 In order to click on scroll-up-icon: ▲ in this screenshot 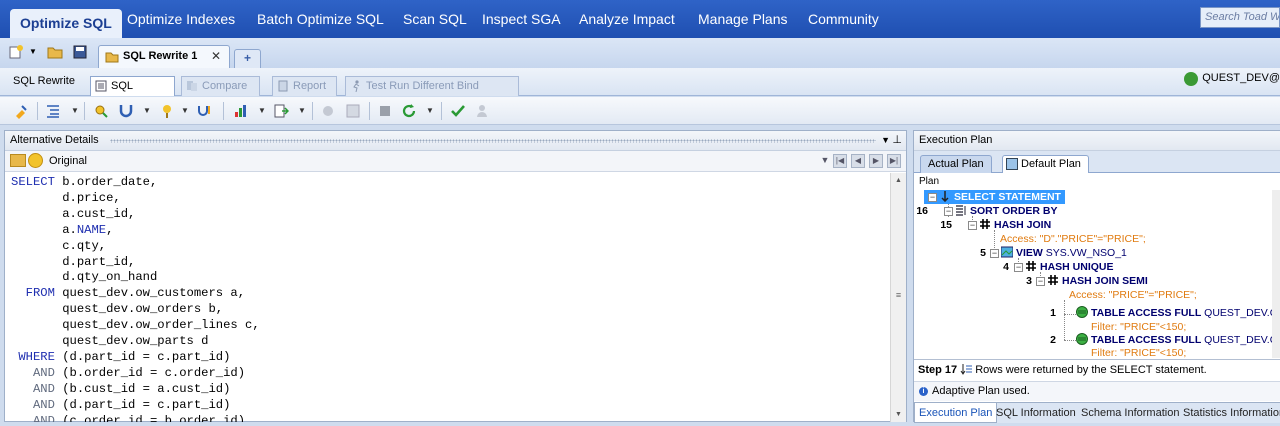, I will do `click(898, 180)`.